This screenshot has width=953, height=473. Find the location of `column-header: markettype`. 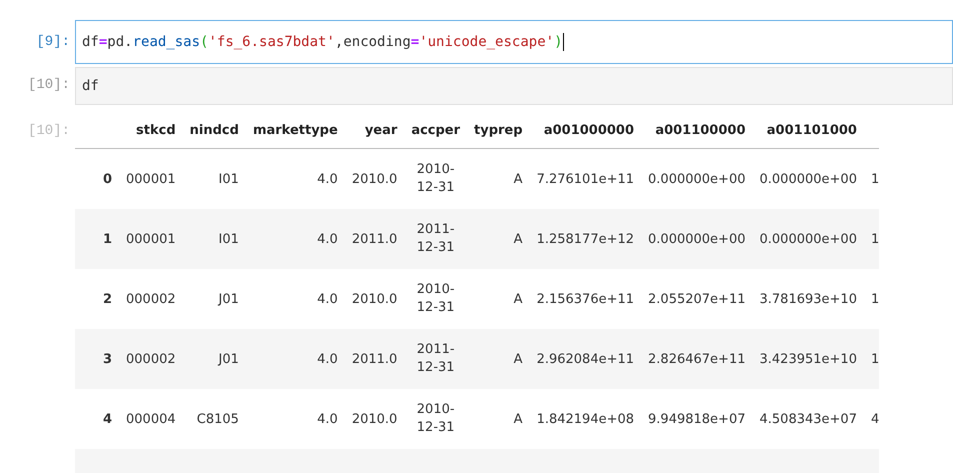

column-header: markettype is located at coordinates (295, 133).